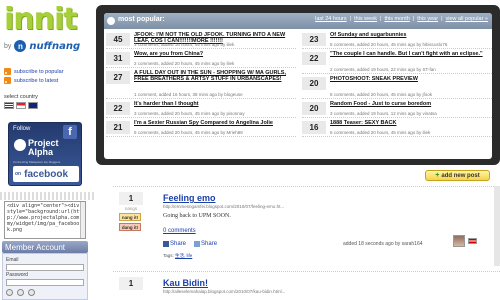  I want to click on tab-this-week: this week, so click(365, 19).